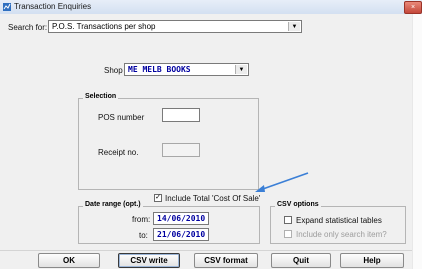 This screenshot has height=269, width=422. What do you see at coordinates (298, 204) in the screenshot?
I see `csv-options-title: CSV options` at bounding box center [298, 204].